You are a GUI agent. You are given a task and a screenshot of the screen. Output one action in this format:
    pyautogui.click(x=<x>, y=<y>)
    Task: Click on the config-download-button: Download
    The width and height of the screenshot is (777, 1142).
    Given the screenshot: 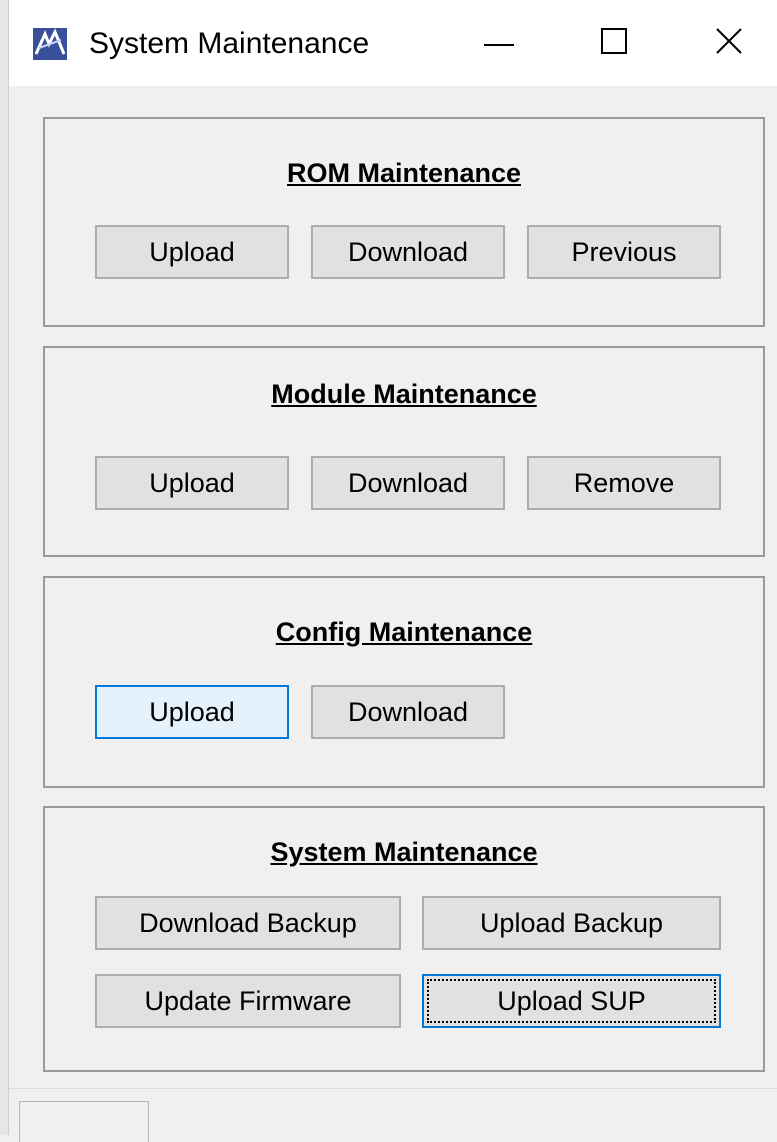 What is the action you would take?
    pyautogui.click(x=408, y=712)
    